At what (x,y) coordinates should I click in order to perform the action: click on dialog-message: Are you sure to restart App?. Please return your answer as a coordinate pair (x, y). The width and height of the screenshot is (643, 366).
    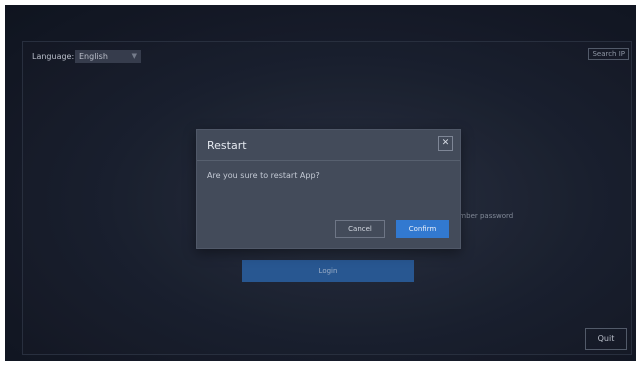
    Looking at the image, I should click on (263, 175).